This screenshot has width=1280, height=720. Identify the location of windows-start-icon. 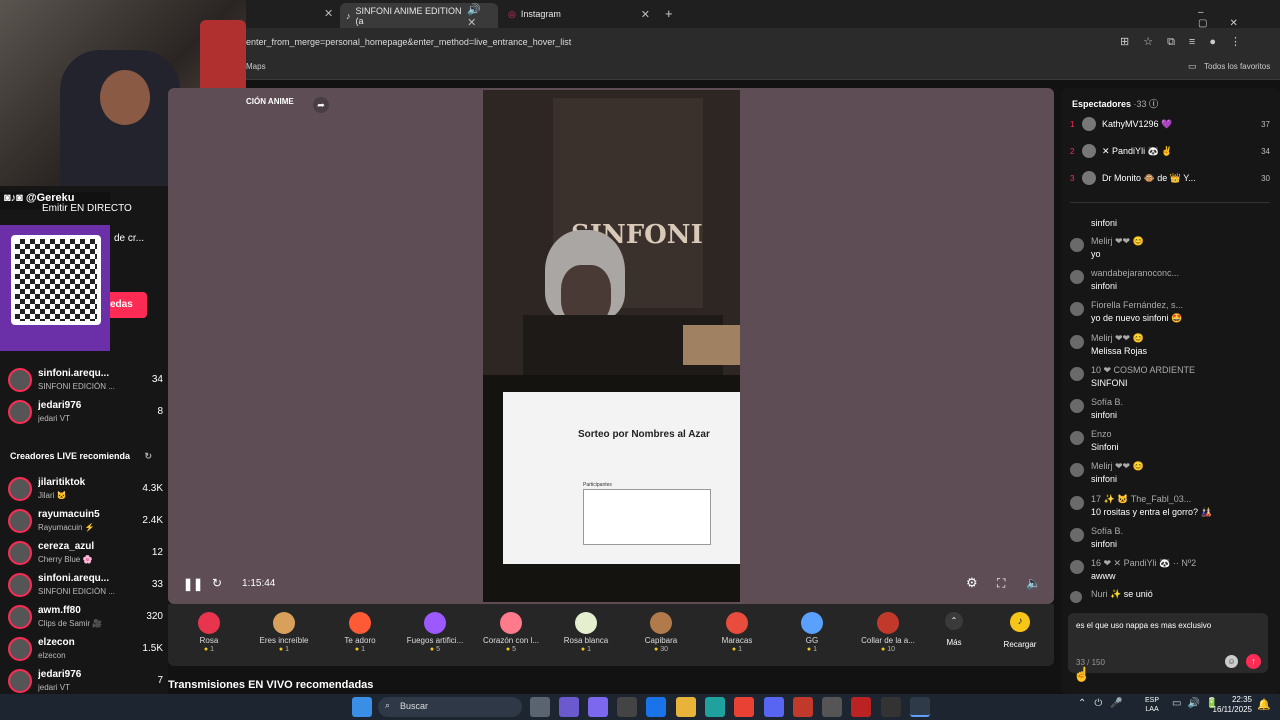
(362, 707).